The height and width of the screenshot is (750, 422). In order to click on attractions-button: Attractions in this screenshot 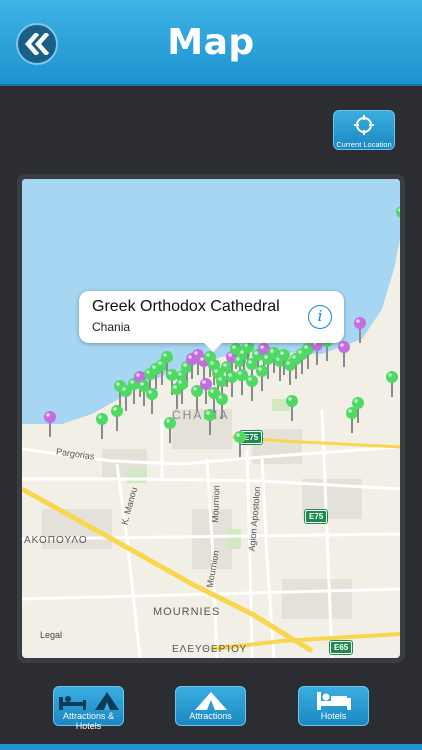, I will do `click(210, 706)`.